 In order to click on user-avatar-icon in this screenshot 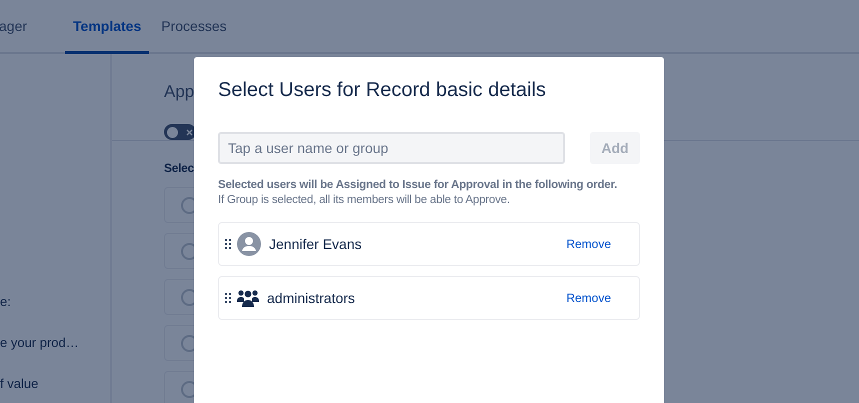, I will do `click(249, 244)`.